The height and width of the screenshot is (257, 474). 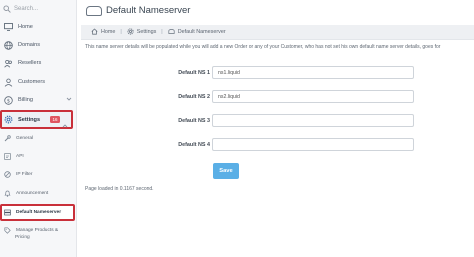 I want to click on dollar-icon: $, so click(x=8, y=100).